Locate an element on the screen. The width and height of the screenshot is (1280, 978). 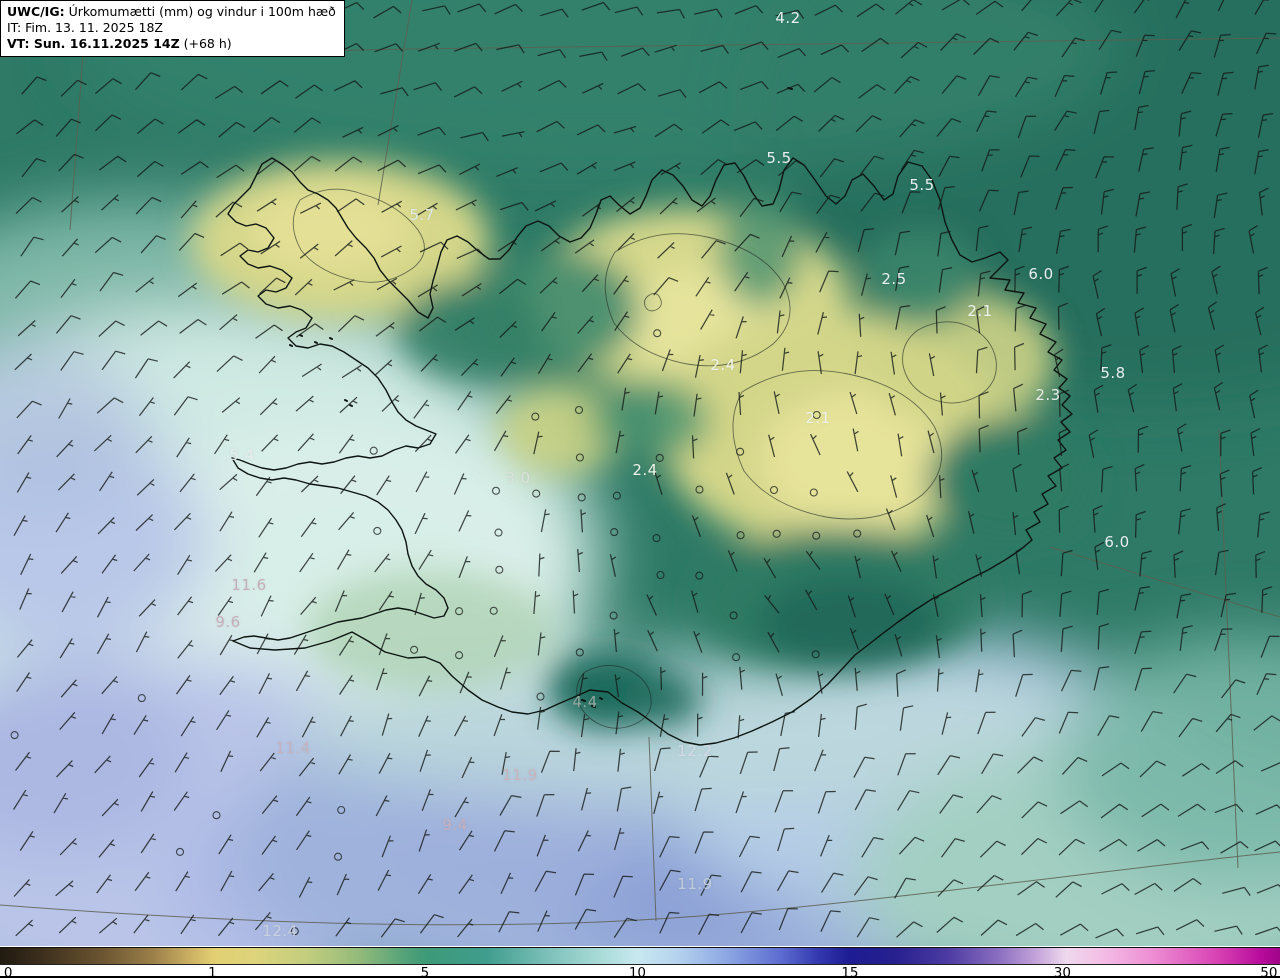
colorbar-tick: 1 is located at coordinates (212, 971).